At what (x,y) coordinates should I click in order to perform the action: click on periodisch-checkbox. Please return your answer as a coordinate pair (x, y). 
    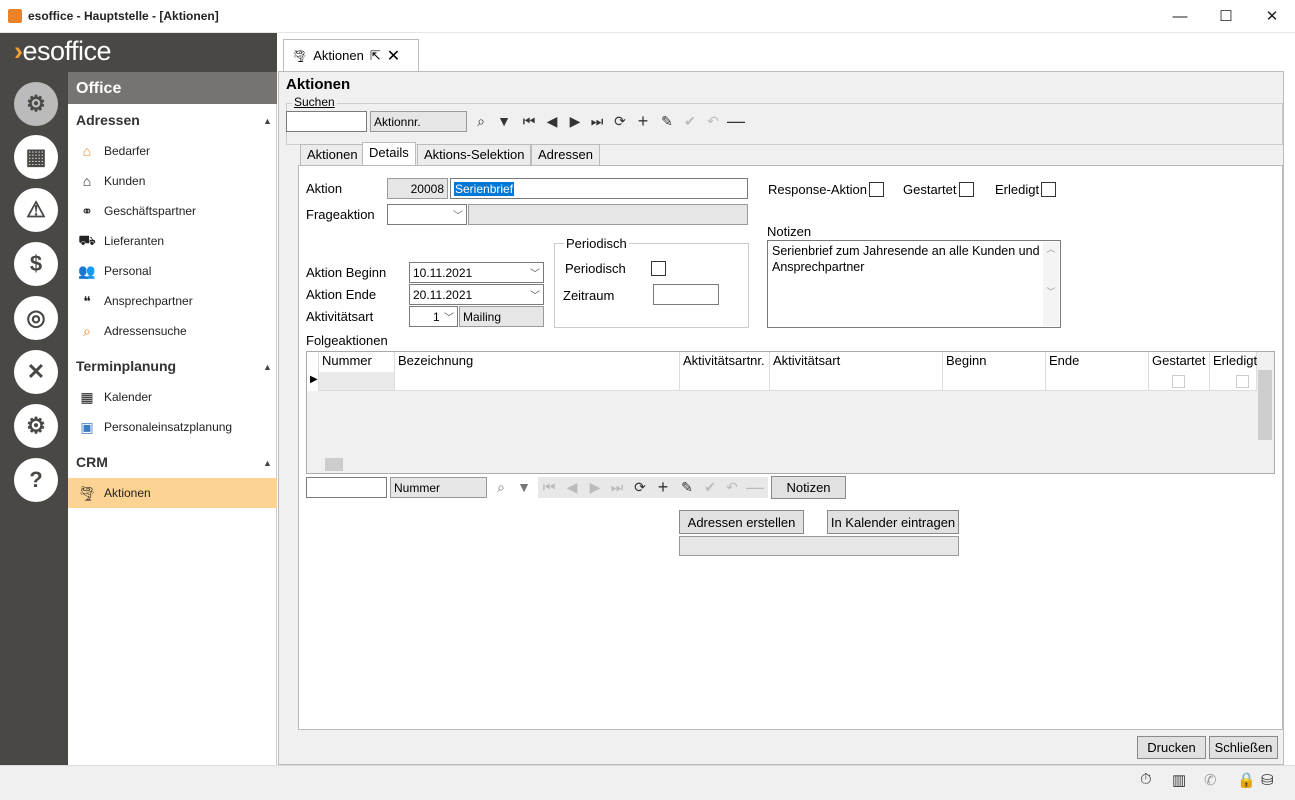
    Looking at the image, I should click on (658, 268).